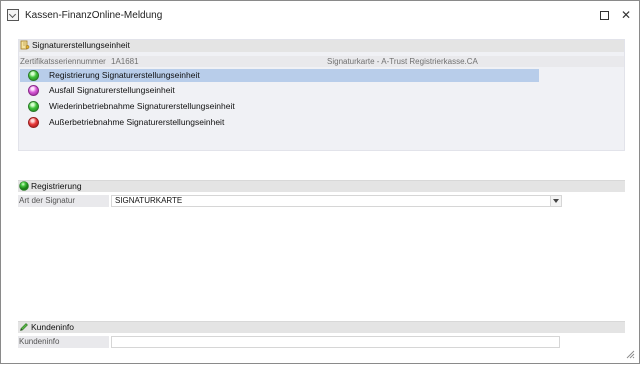  Describe the element at coordinates (321, 46) in the screenshot. I see `signature-unit-header: Signaturerstellungseinheit` at that location.